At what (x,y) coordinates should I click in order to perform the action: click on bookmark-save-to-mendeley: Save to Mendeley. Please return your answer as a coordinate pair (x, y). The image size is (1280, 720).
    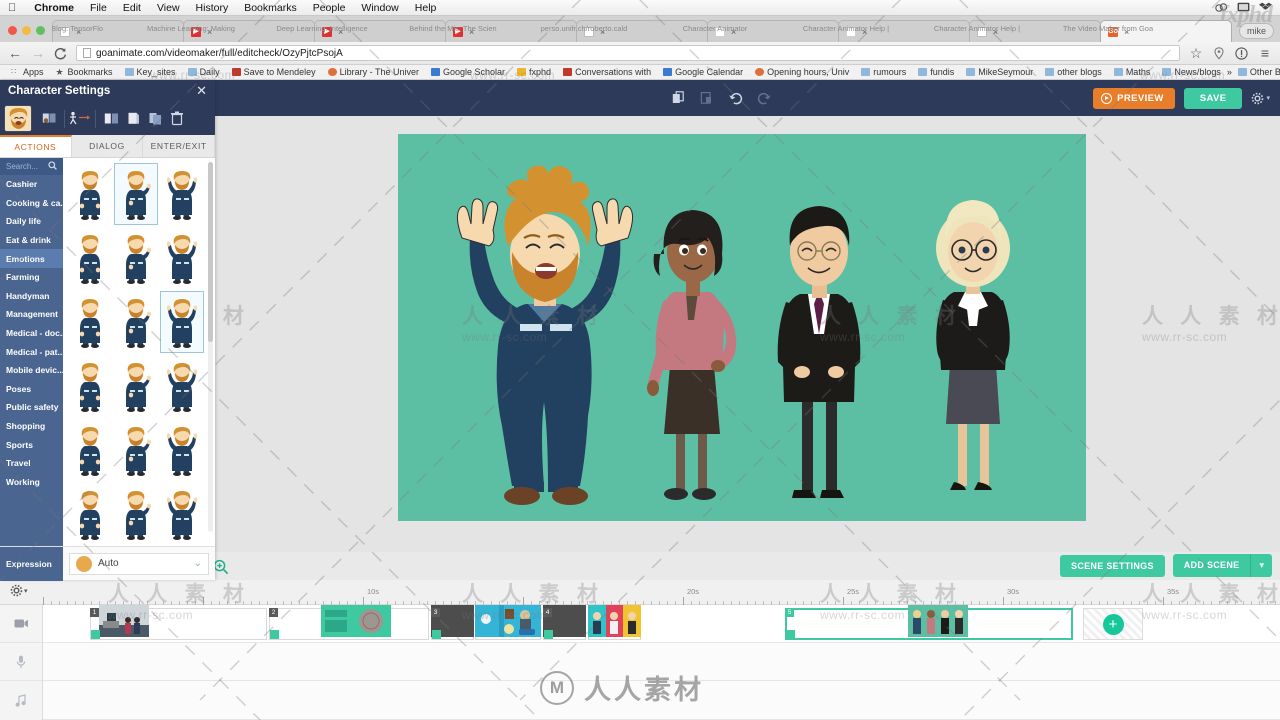
    Looking at the image, I should click on (274, 72).